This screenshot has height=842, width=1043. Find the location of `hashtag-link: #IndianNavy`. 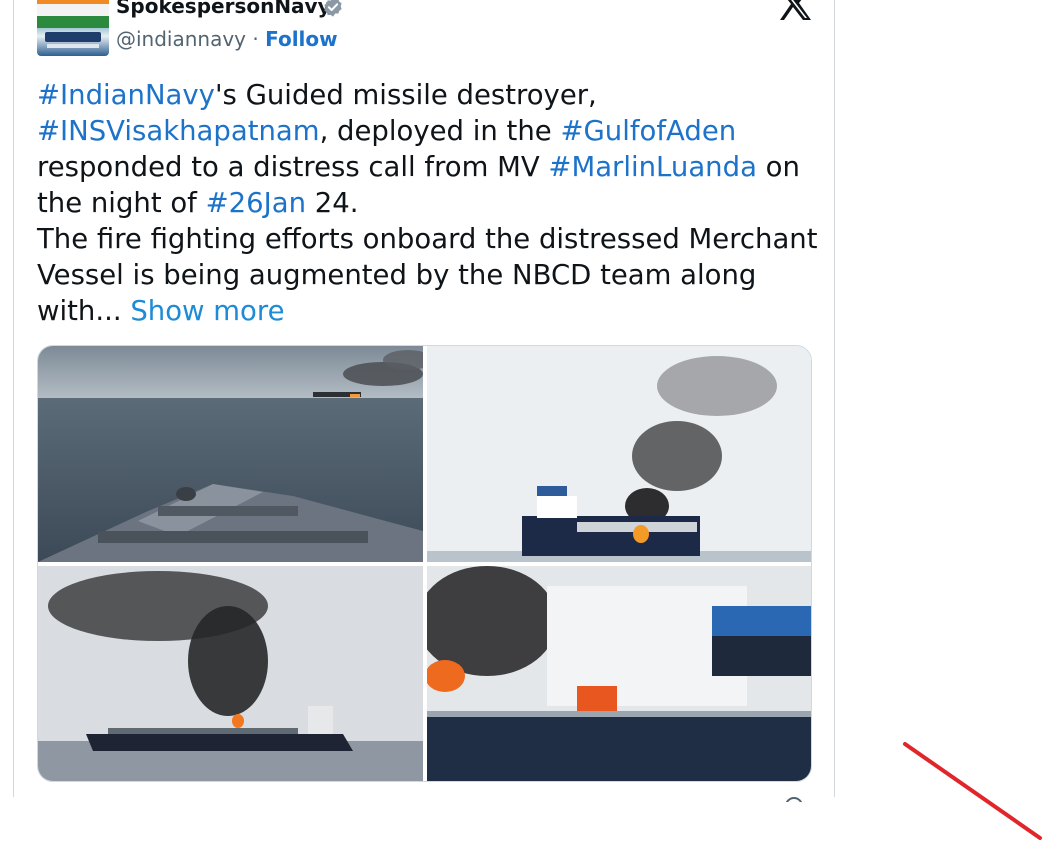

hashtag-link: #IndianNavy is located at coordinates (126, 95).